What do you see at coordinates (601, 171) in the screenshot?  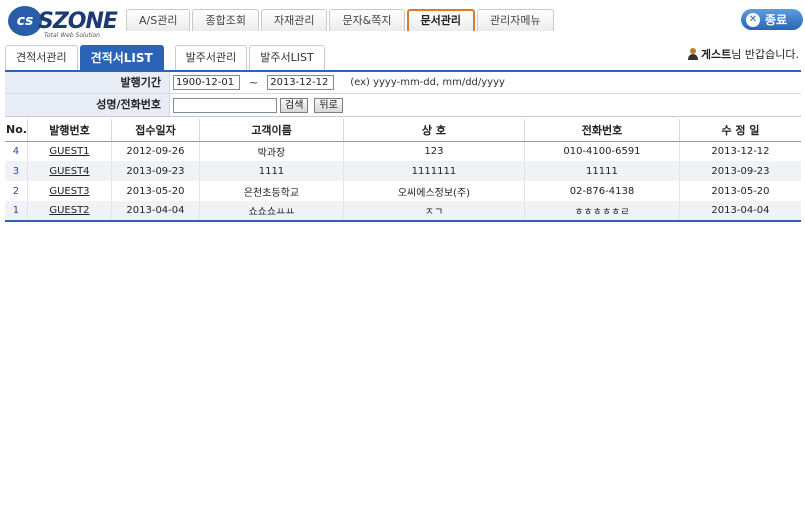 I see `cell-phone: 11111` at bounding box center [601, 171].